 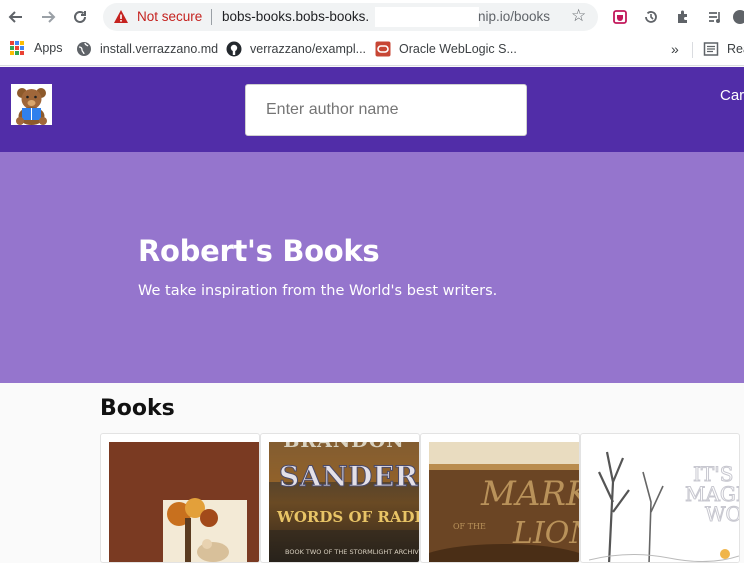 What do you see at coordinates (692, 50) in the screenshot?
I see `bookmarks-divider` at bounding box center [692, 50].